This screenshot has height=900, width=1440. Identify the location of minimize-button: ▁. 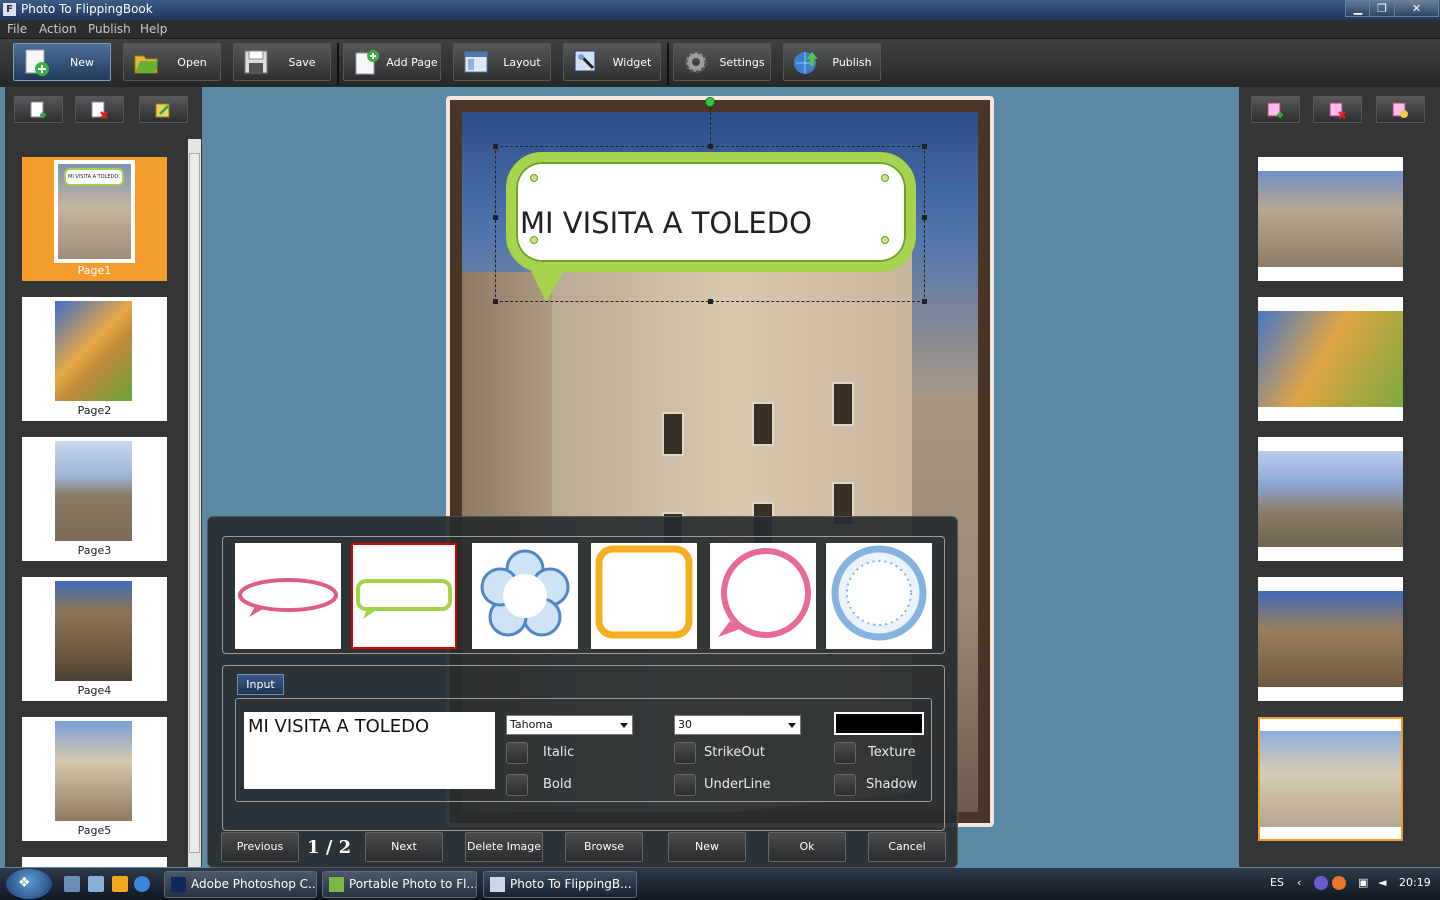
(1358, 8).